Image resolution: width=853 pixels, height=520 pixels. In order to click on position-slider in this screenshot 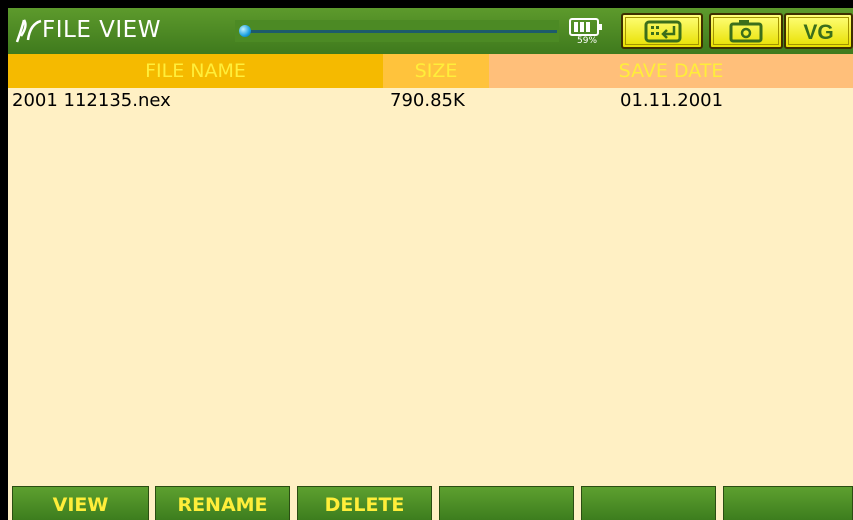, I will do `click(397, 31)`.